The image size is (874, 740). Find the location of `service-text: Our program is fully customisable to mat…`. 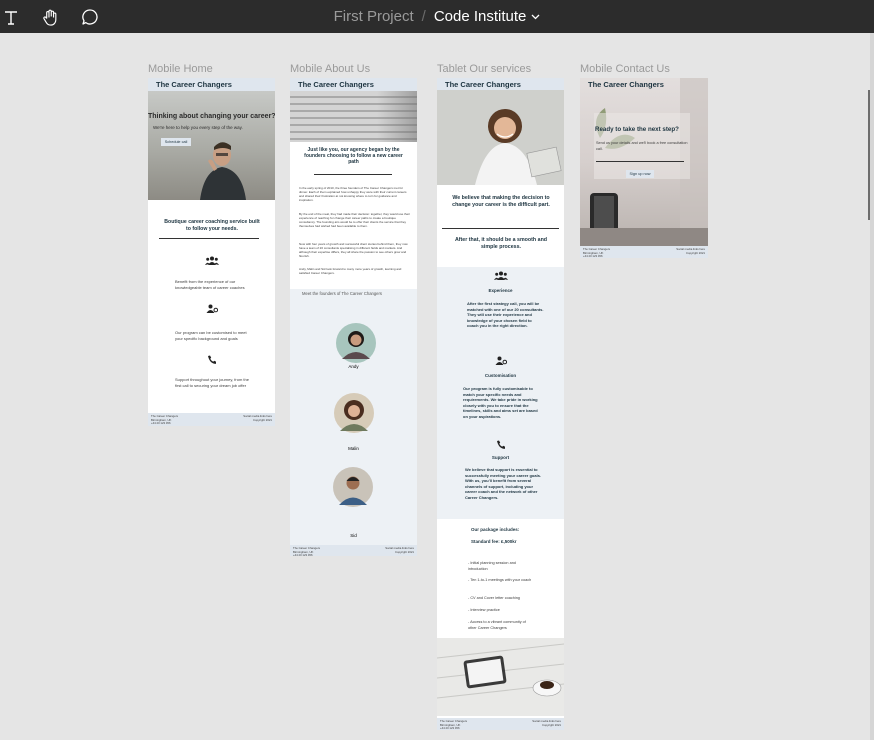

service-text: Our program is fully customisable to mat… is located at coordinates (500, 402).